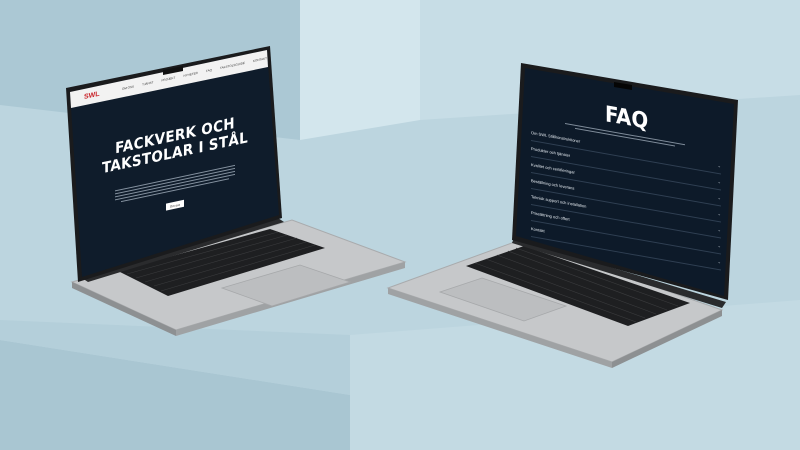  I want to click on hero-cta-button: Om oss, so click(175, 205).